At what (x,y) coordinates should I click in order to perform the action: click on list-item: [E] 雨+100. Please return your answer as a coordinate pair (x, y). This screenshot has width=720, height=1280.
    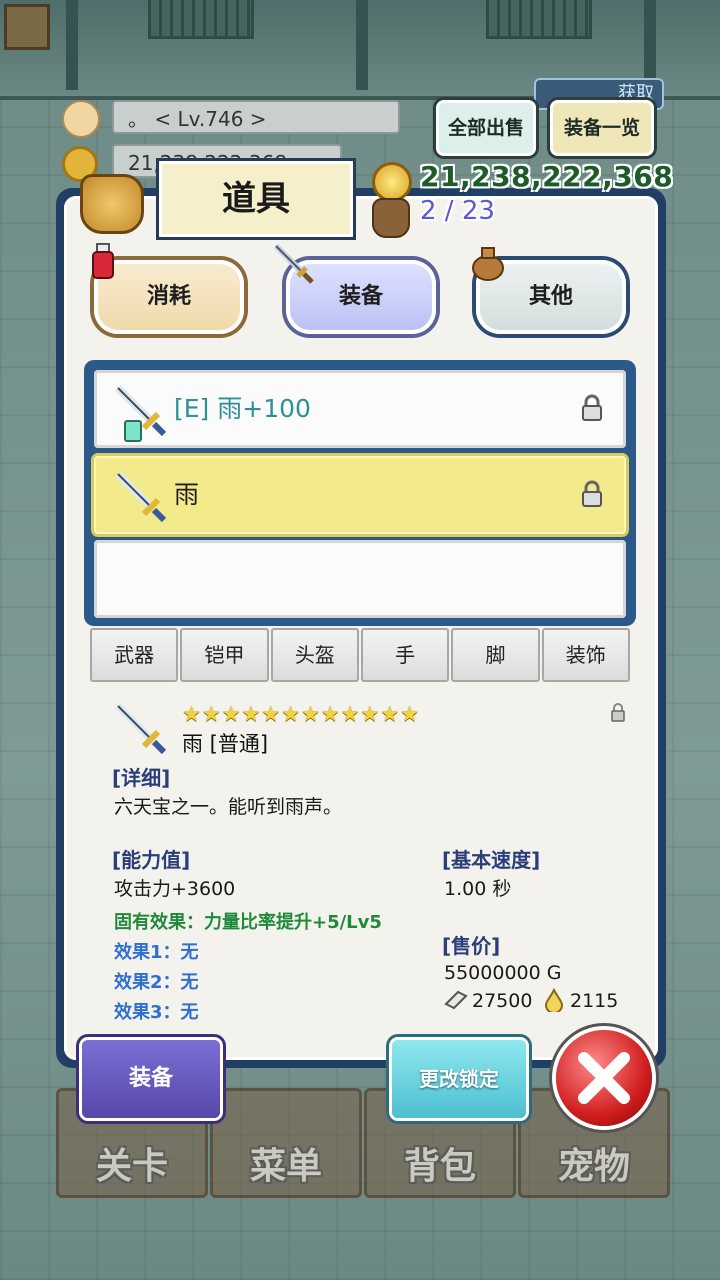
    Looking at the image, I should click on (360, 409).